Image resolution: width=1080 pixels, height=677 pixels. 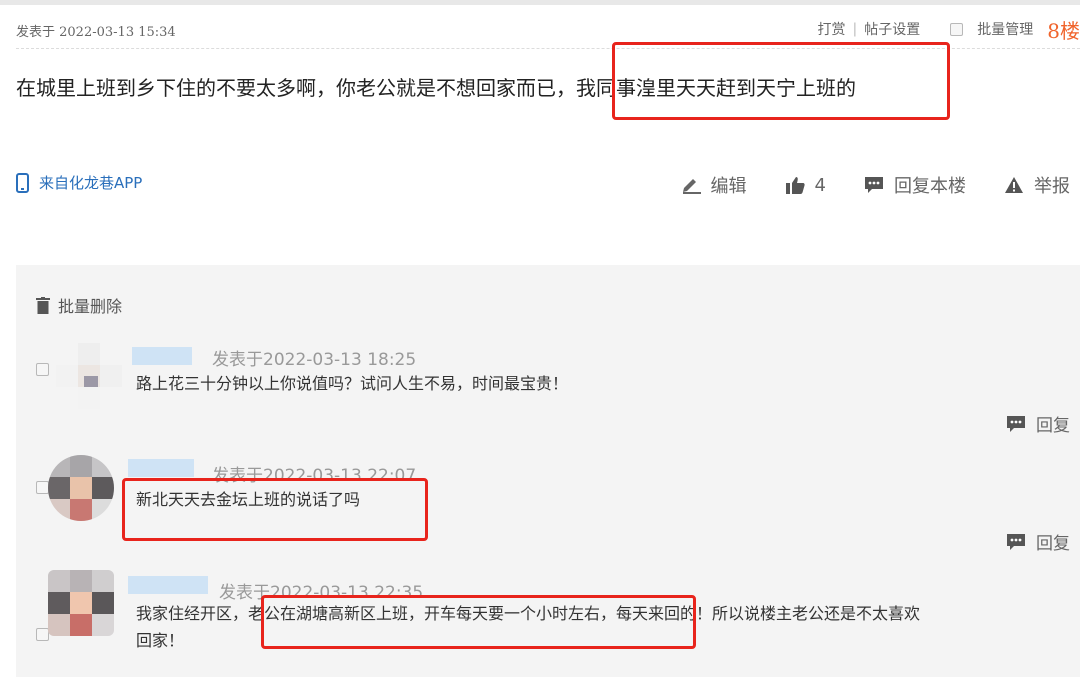 What do you see at coordinates (90, 306) in the screenshot?
I see `batch-delete-label: 批量删除` at bounding box center [90, 306].